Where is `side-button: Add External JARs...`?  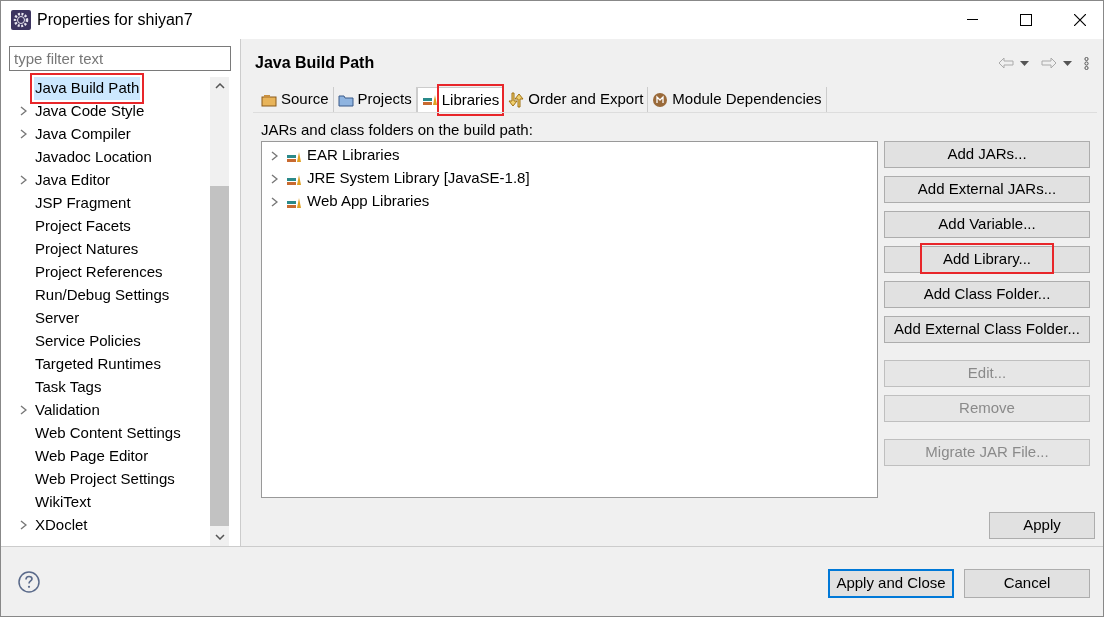 side-button: Add External JARs... is located at coordinates (987, 189).